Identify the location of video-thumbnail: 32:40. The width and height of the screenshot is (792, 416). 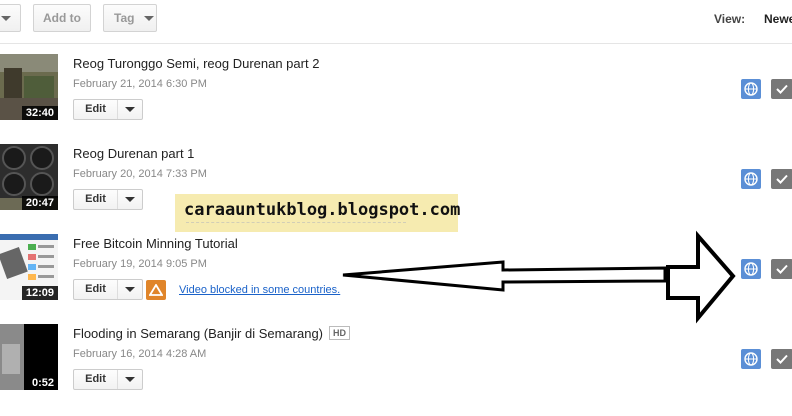
(29, 87).